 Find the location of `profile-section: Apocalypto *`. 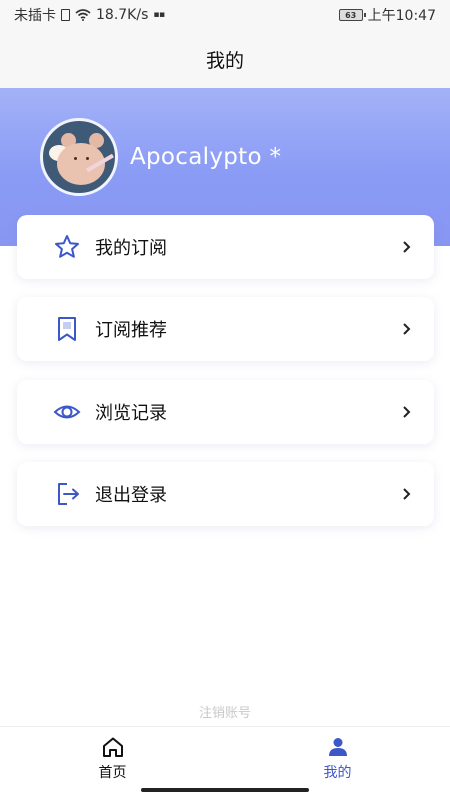

profile-section: Apocalypto * is located at coordinates (160, 157).